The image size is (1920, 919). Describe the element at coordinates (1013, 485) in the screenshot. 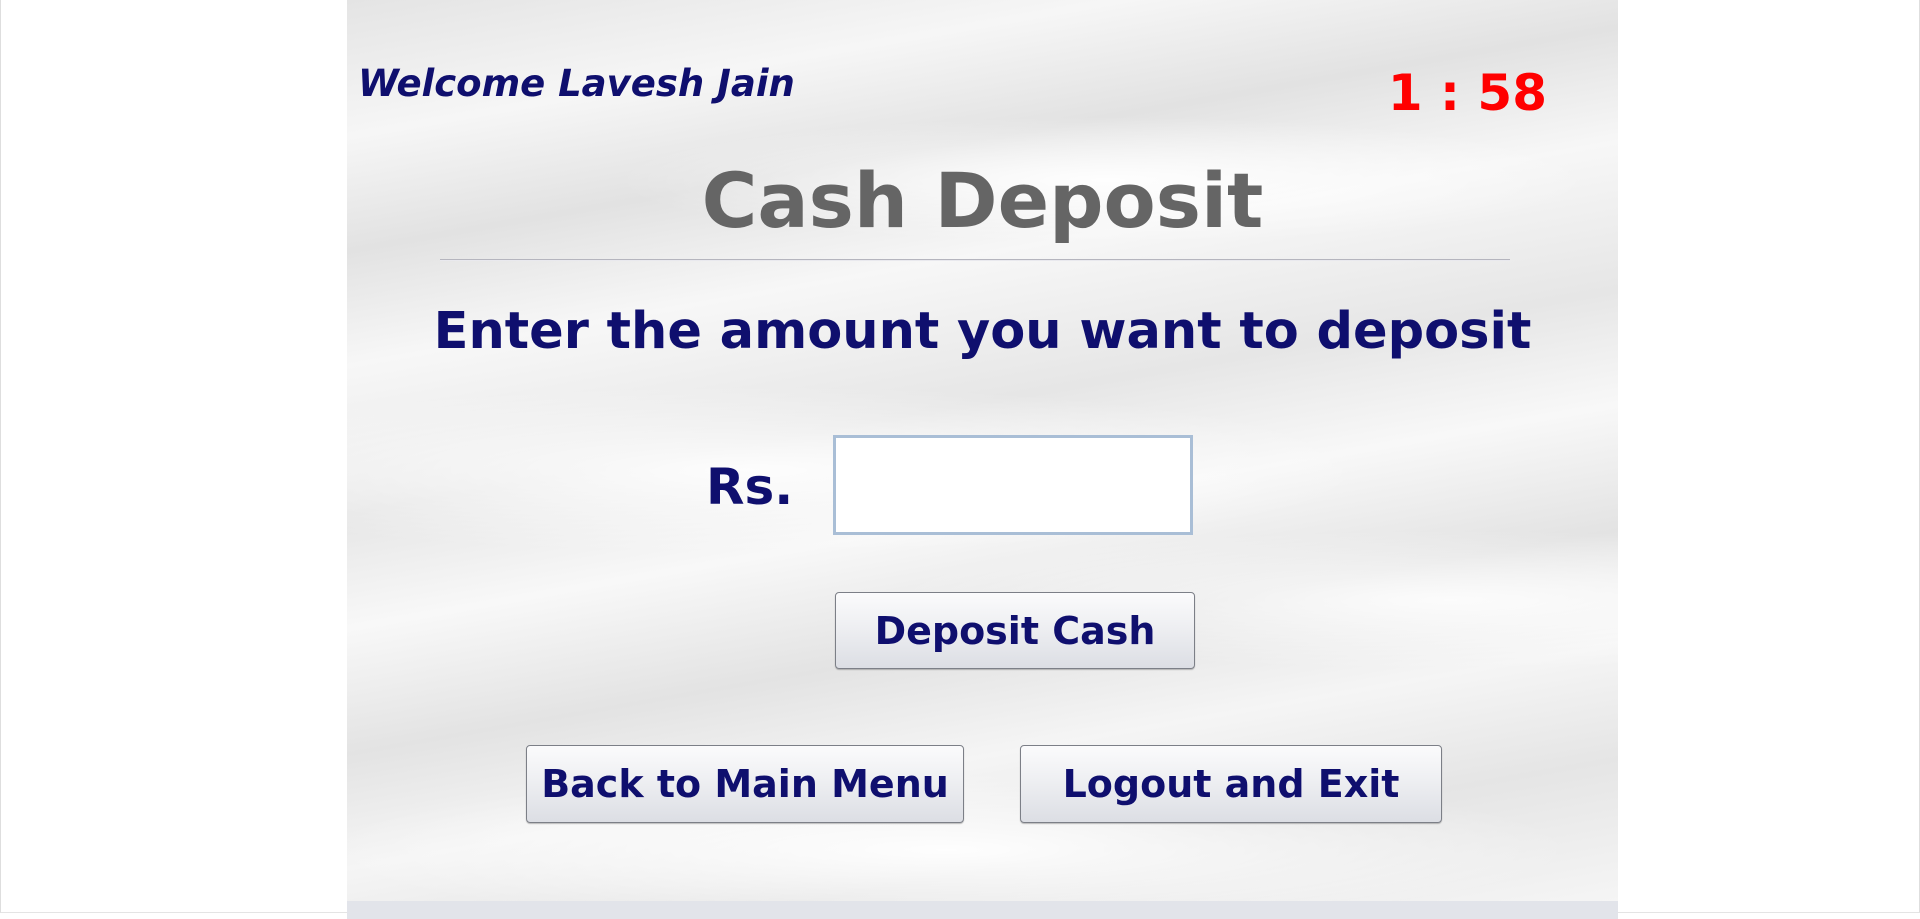

I see `amount-input` at that location.